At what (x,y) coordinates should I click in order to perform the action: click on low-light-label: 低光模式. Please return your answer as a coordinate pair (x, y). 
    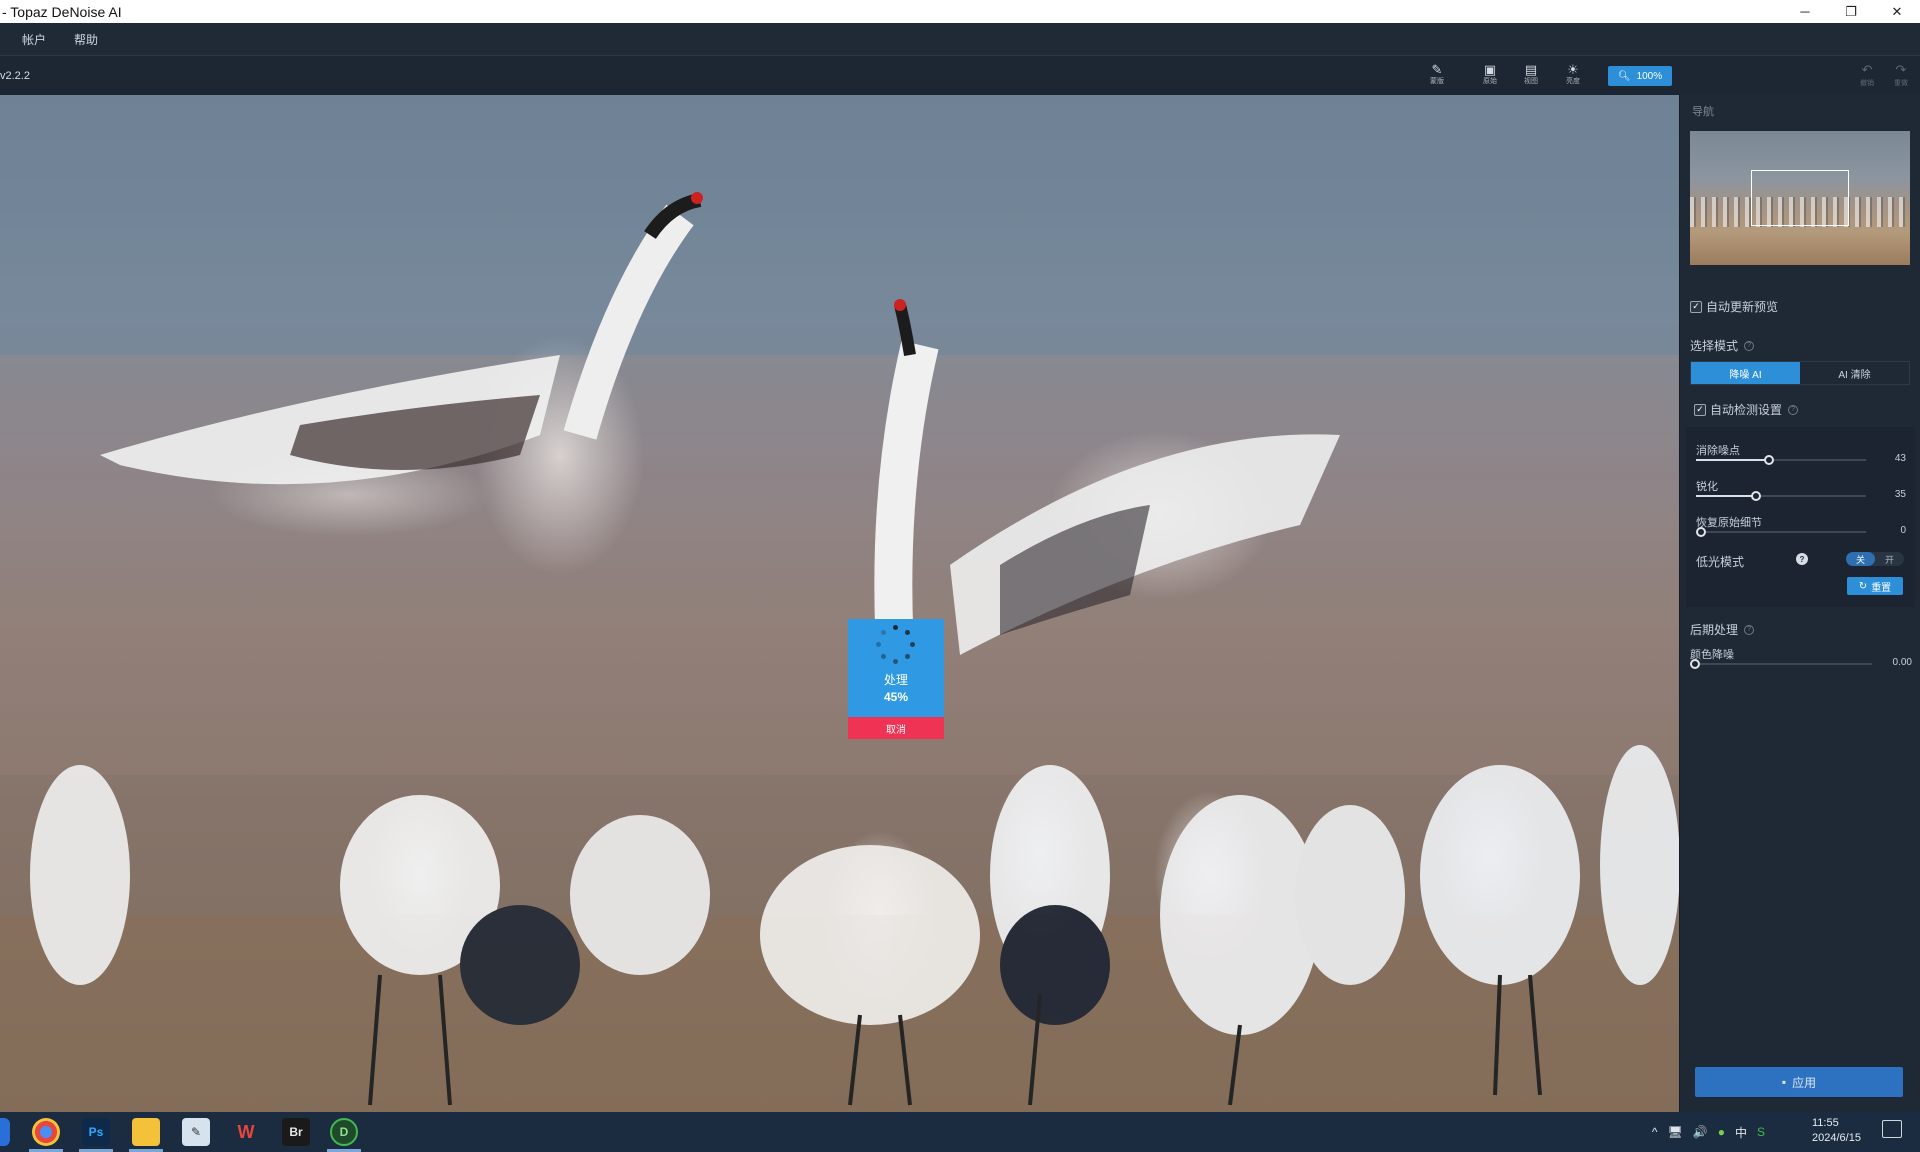
    Looking at the image, I should click on (1720, 562).